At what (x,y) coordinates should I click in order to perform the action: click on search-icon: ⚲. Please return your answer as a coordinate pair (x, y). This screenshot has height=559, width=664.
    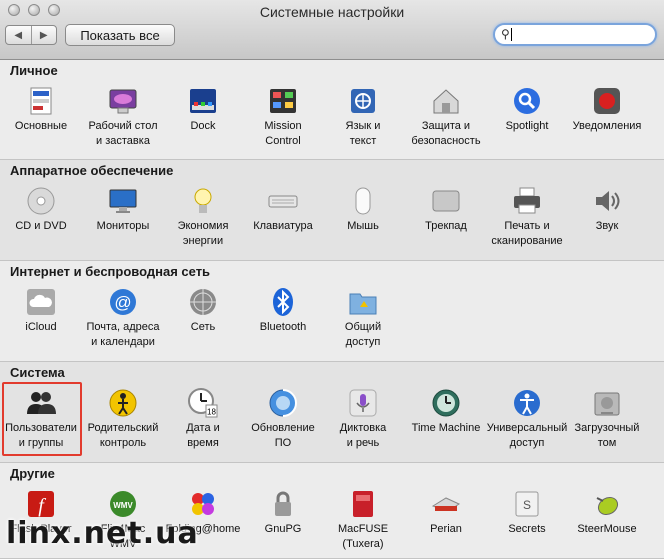
    Looking at the image, I should click on (505, 34).